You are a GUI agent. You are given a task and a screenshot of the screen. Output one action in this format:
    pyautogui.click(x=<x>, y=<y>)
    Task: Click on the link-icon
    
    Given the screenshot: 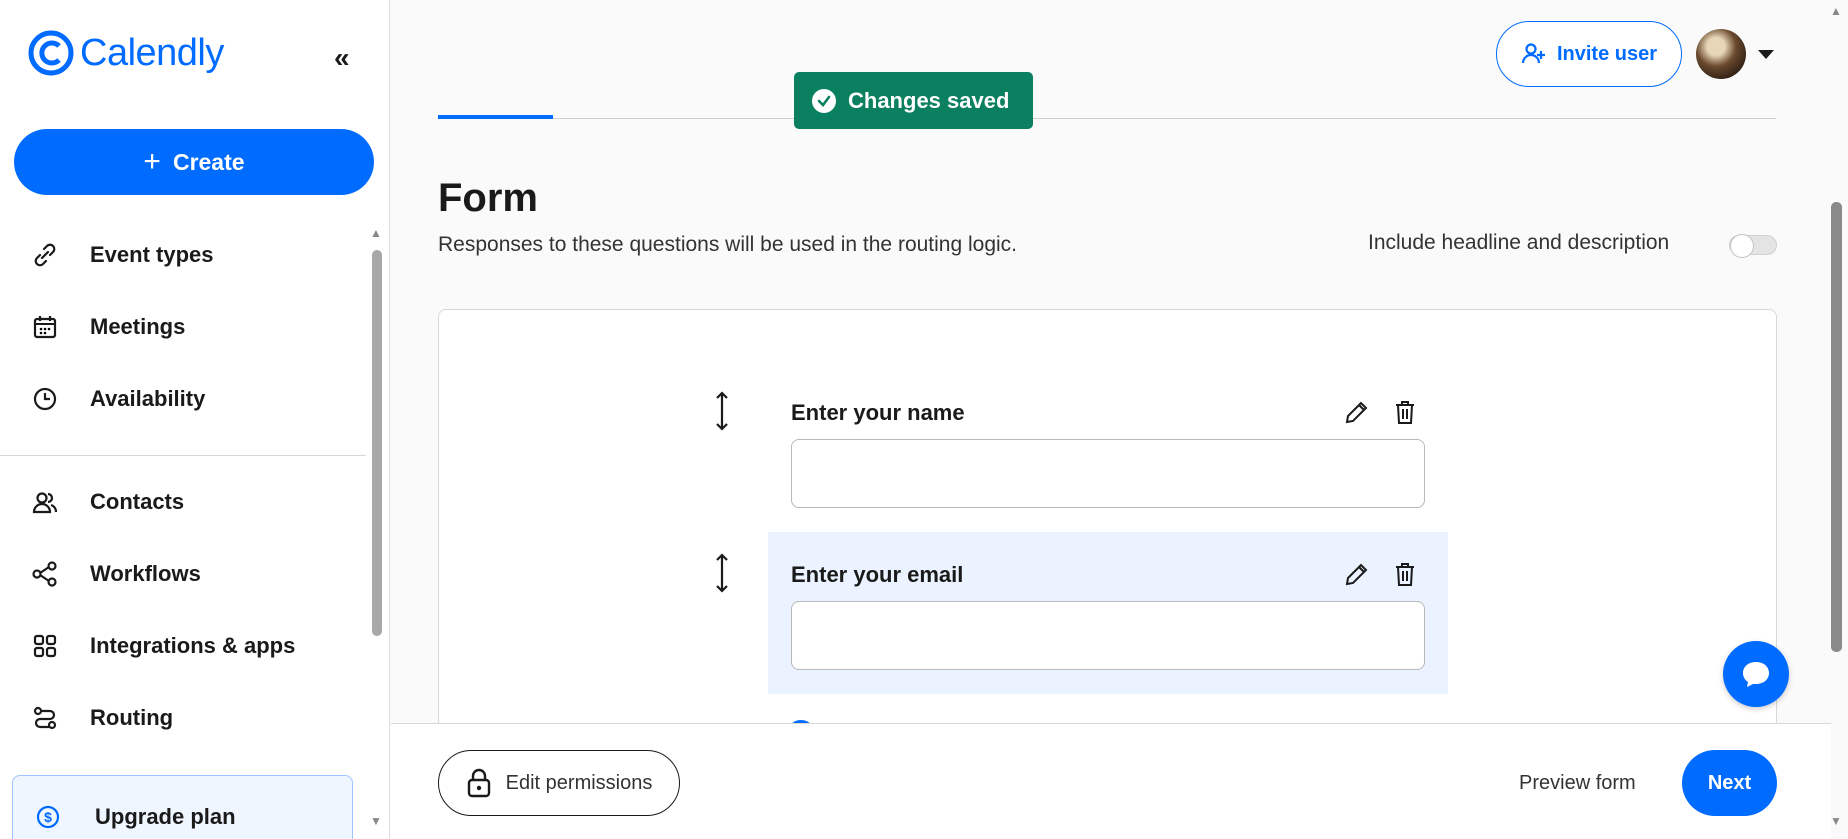 What is the action you would take?
    pyautogui.click(x=45, y=255)
    